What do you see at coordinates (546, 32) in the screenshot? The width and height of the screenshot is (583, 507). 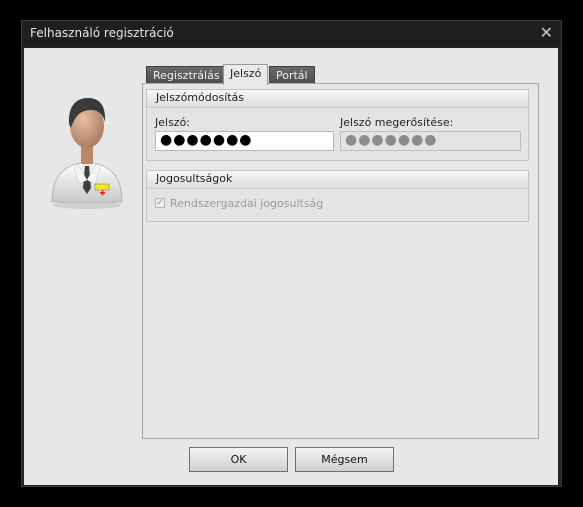 I see `close-icon: ✕` at bounding box center [546, 32].